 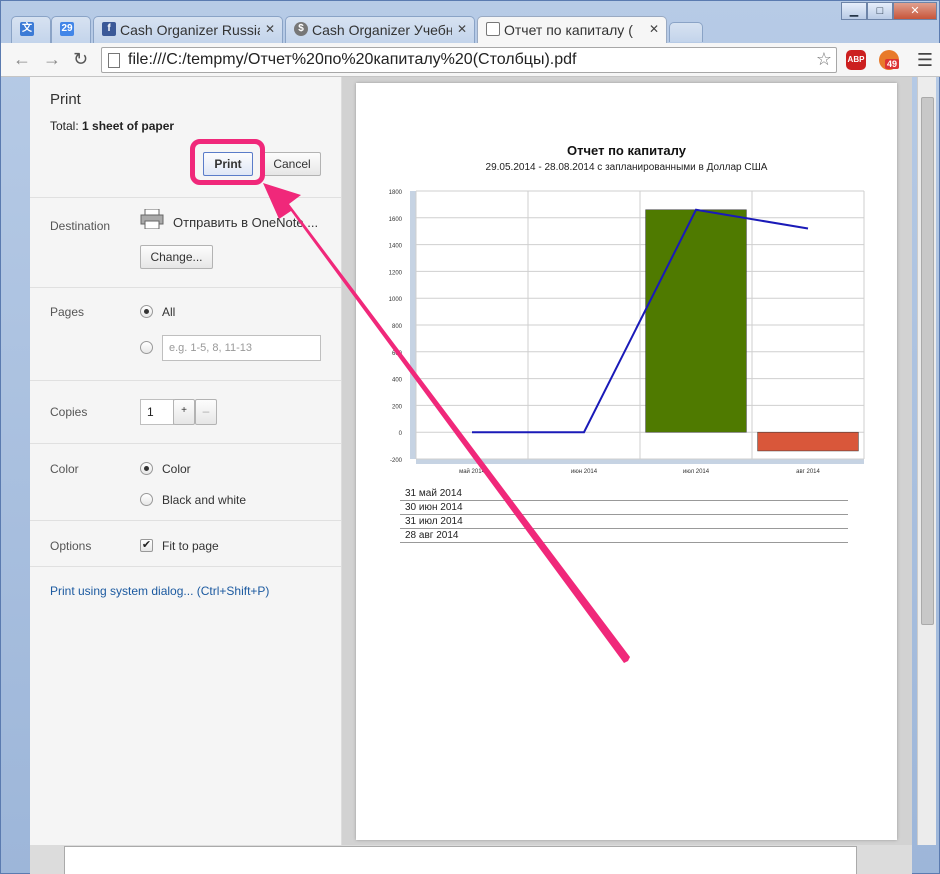 What do you see at coordinates (80, 59) in the screenshot?
I see `reload-icon: ↻` at bounding box center [80, 59].